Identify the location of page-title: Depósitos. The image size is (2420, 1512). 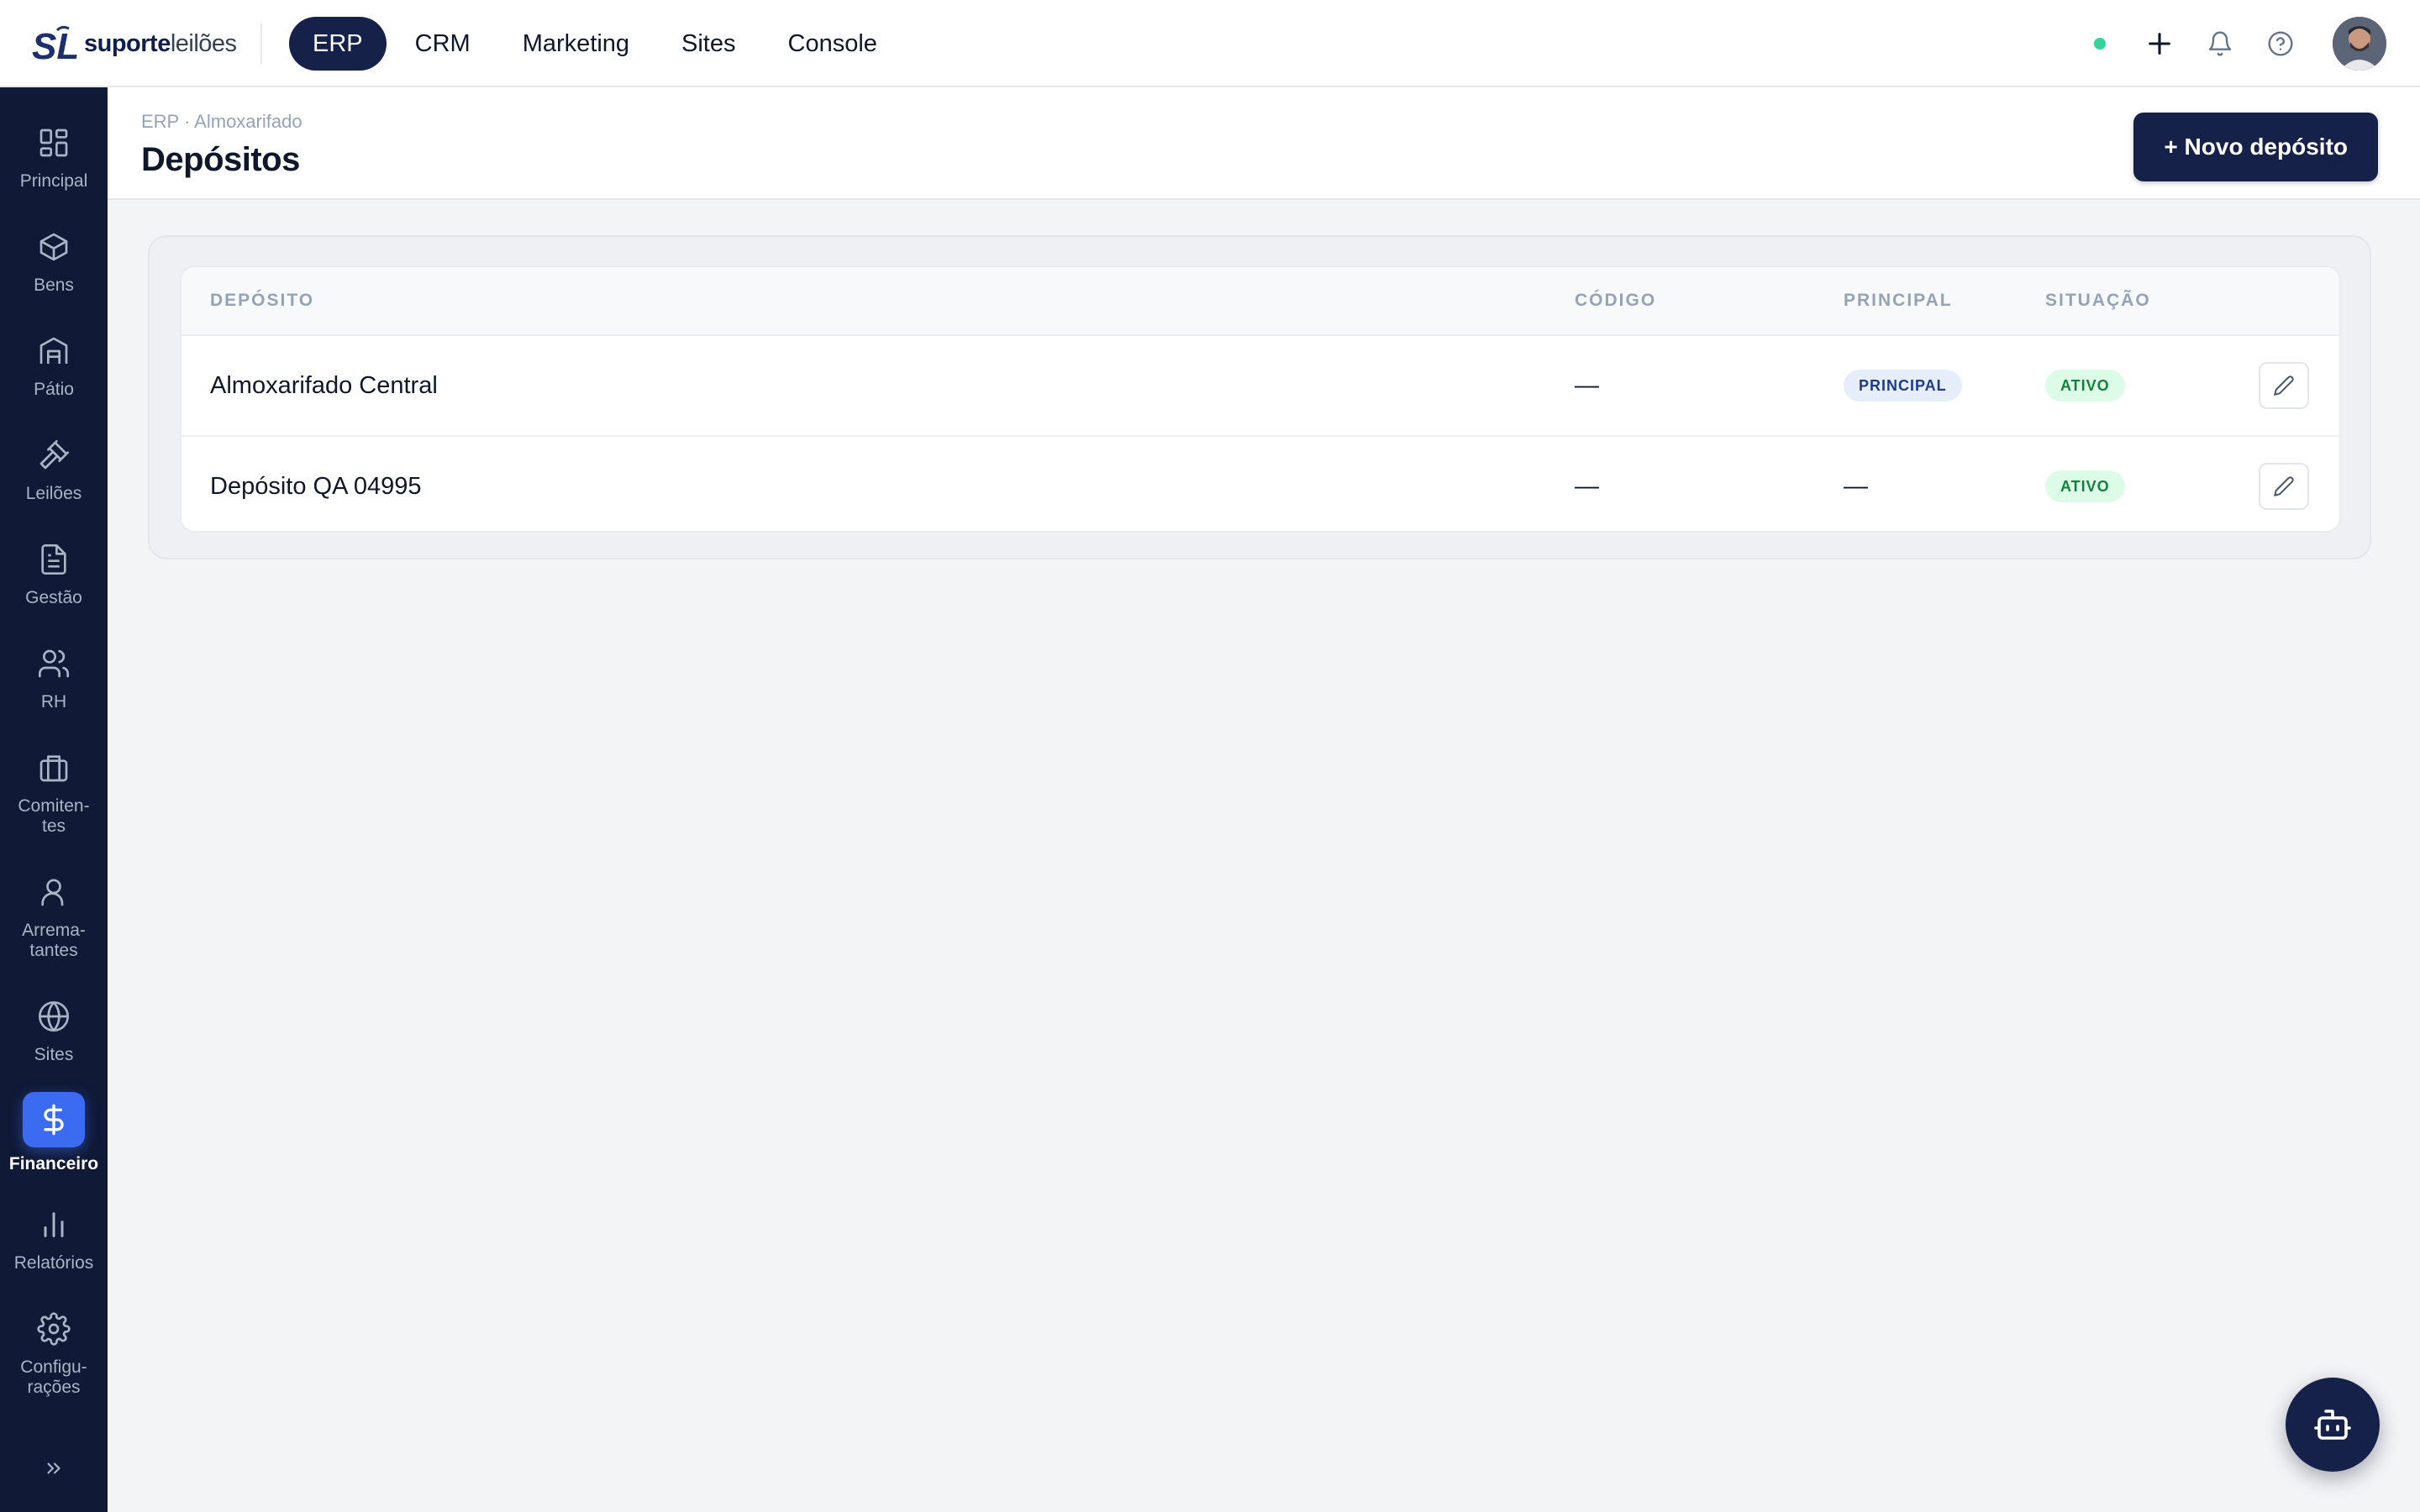
(220, 159).